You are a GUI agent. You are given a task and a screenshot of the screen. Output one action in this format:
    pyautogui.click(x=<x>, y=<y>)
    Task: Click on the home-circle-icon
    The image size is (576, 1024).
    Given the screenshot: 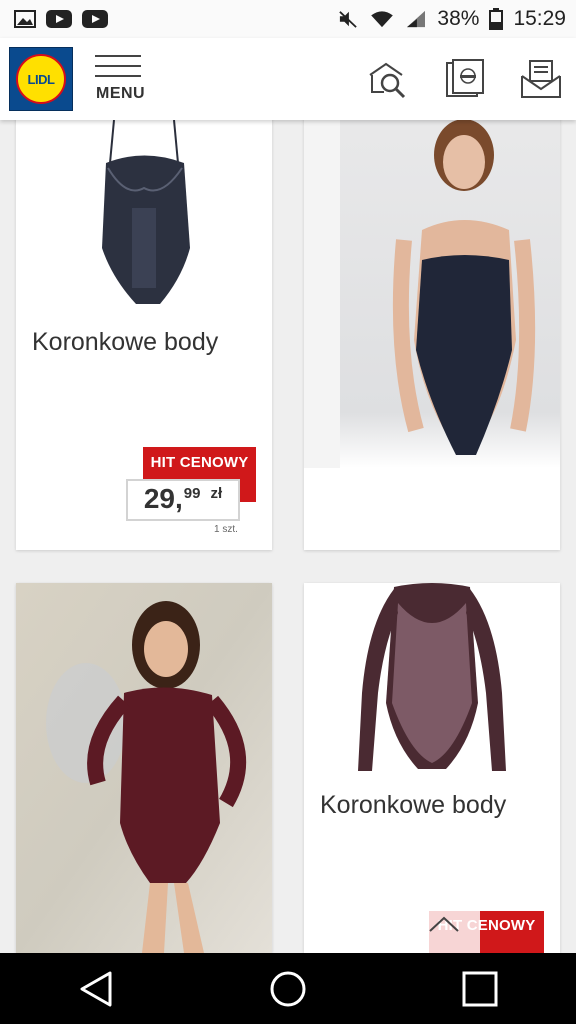 What is the action you would take?
    pyautogui.click(x=288, y=988)
    